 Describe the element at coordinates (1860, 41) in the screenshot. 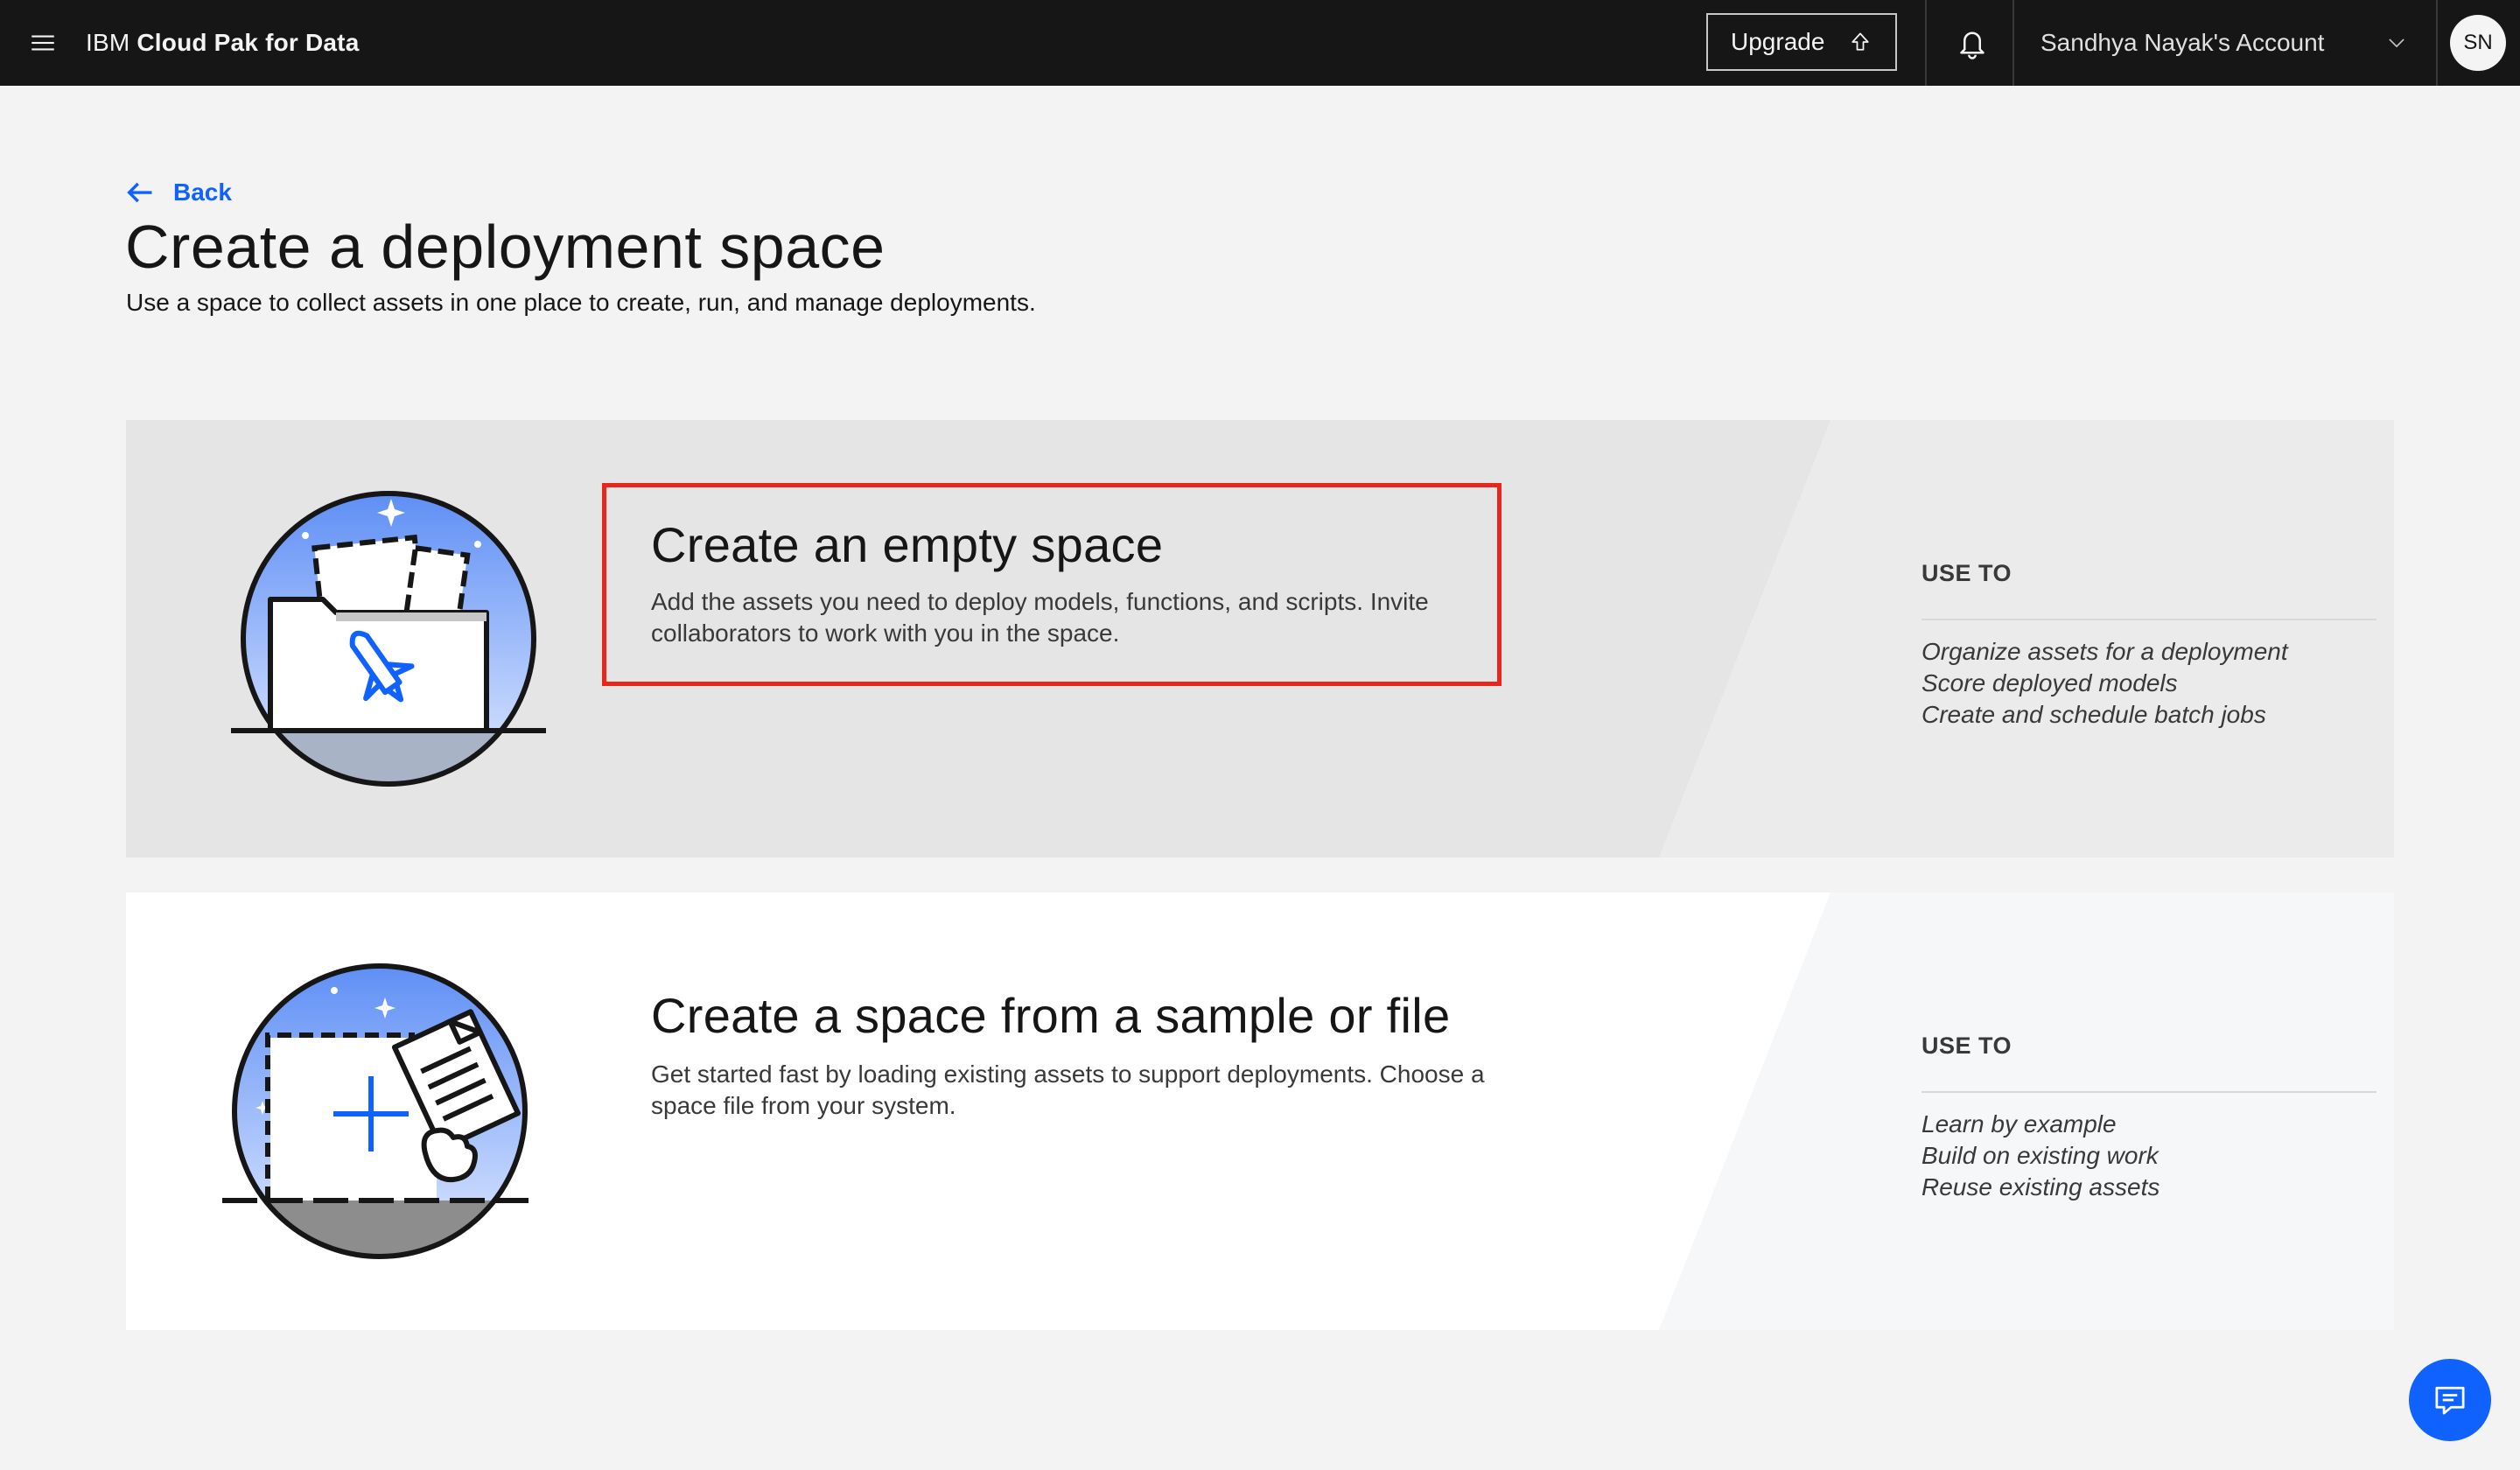

I see `upgrade-arrow-icon` at that location.